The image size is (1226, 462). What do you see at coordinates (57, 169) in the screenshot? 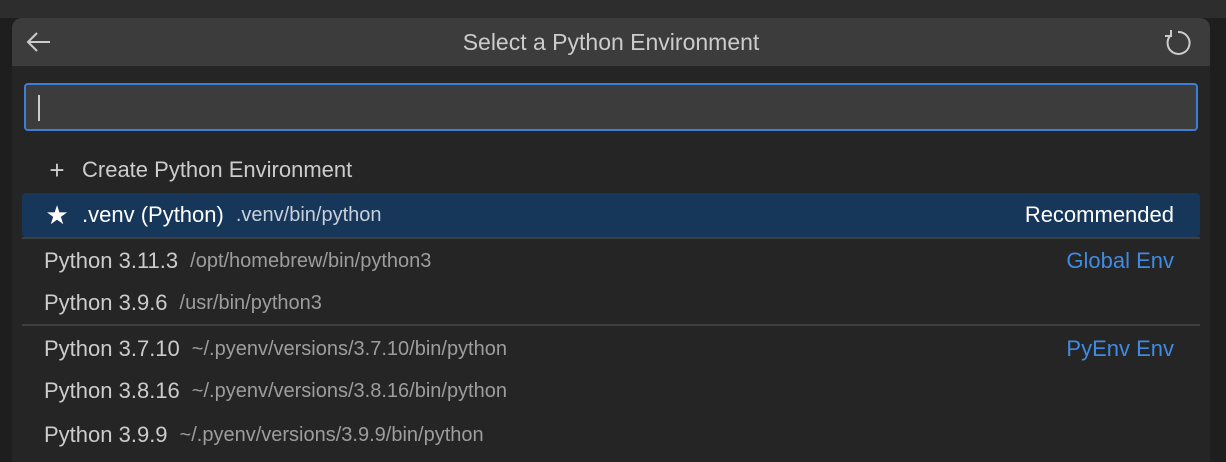
I see `plus-icon: +` at bounding box center [57, 169].